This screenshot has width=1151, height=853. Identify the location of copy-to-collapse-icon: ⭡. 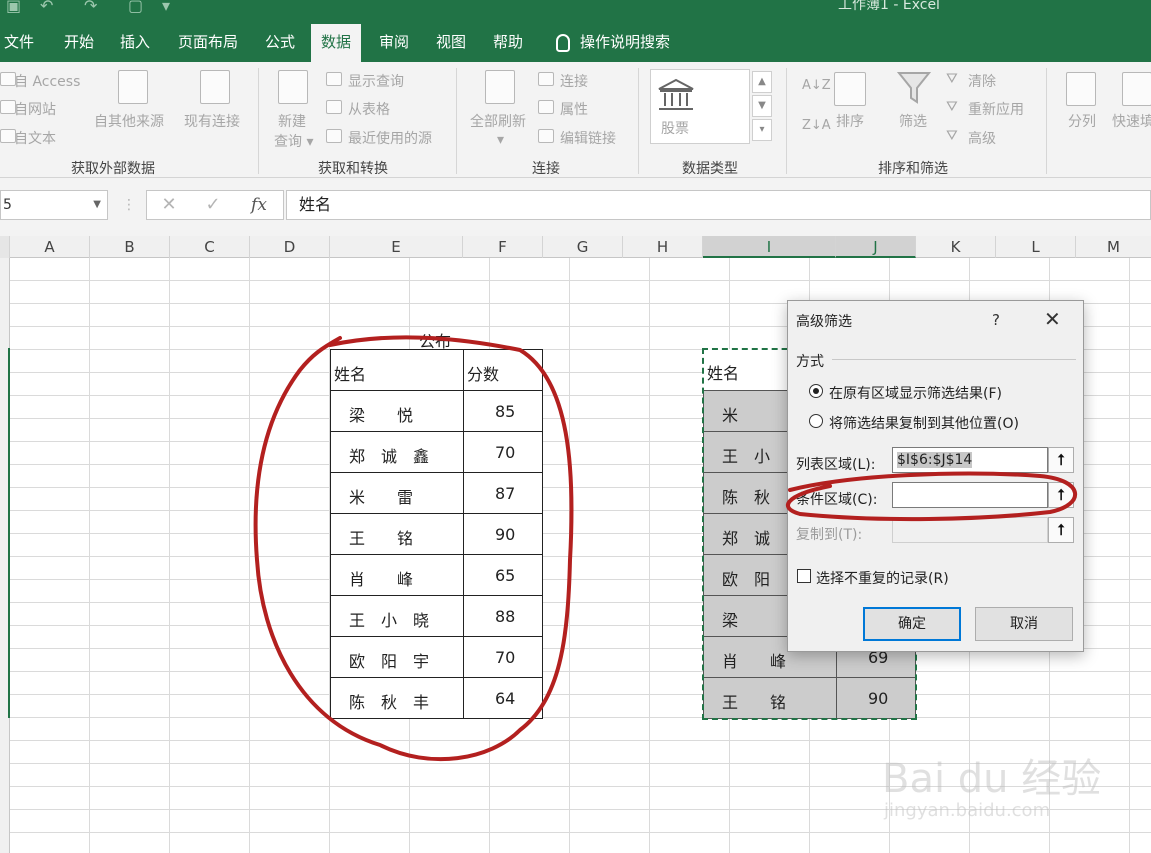
(1061, 530).